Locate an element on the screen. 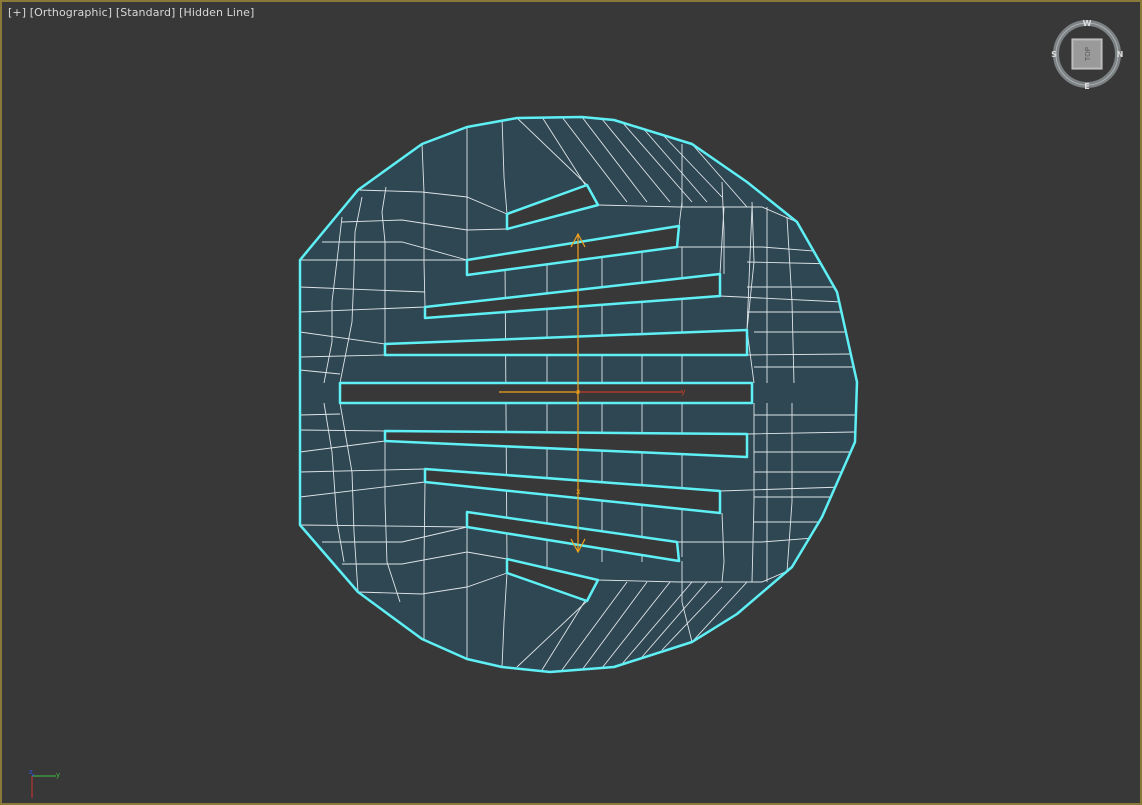  viewcube-icon: TOP W E S N is located at coordinates (1087, 55).